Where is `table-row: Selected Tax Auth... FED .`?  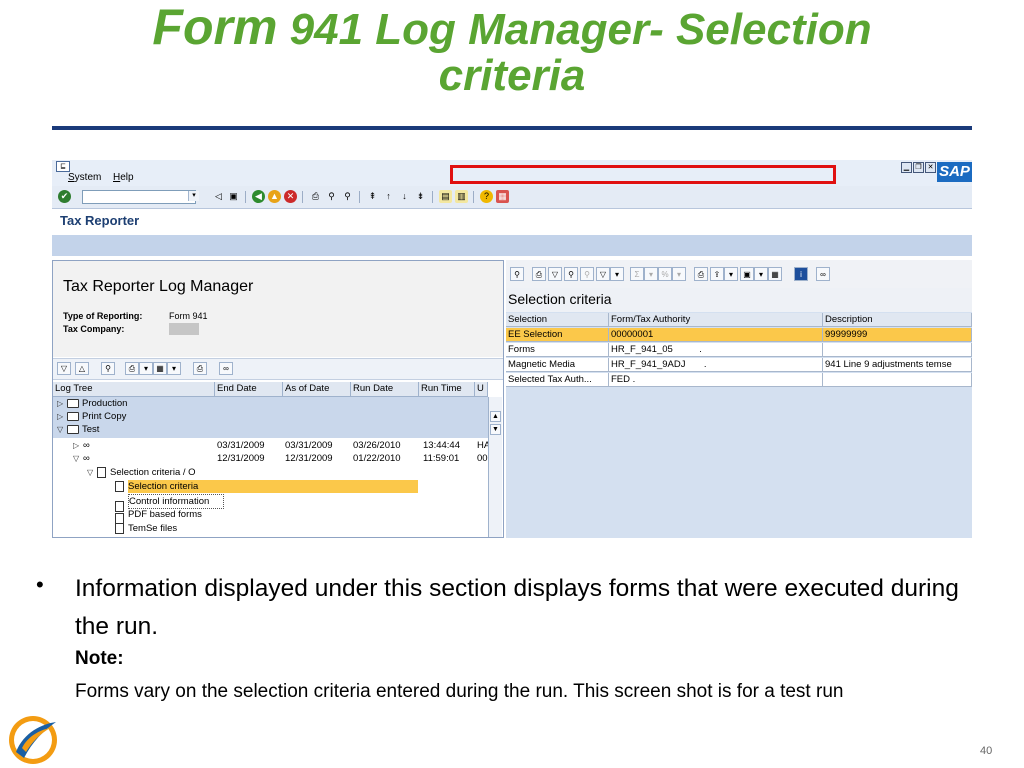
table-row: Selected Tax Auth... FED . is located at coordinates (739, 380).